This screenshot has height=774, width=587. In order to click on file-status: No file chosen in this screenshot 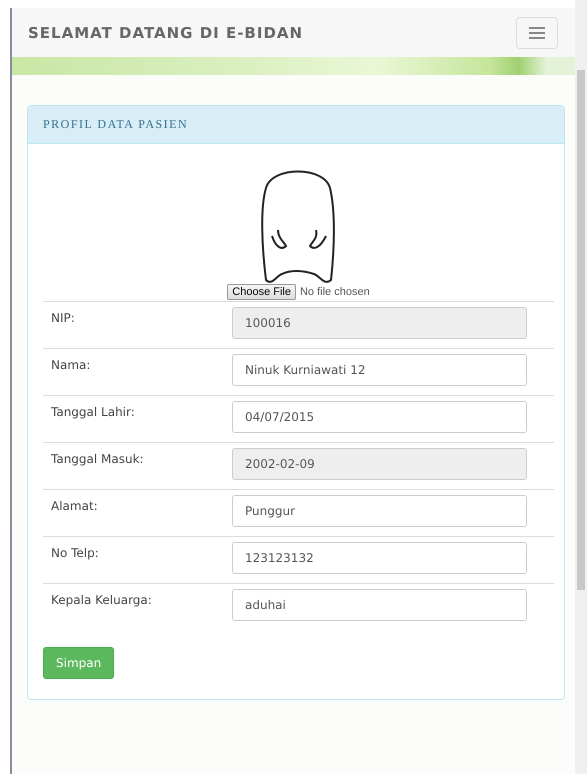, I will do `click(335, 292)`.